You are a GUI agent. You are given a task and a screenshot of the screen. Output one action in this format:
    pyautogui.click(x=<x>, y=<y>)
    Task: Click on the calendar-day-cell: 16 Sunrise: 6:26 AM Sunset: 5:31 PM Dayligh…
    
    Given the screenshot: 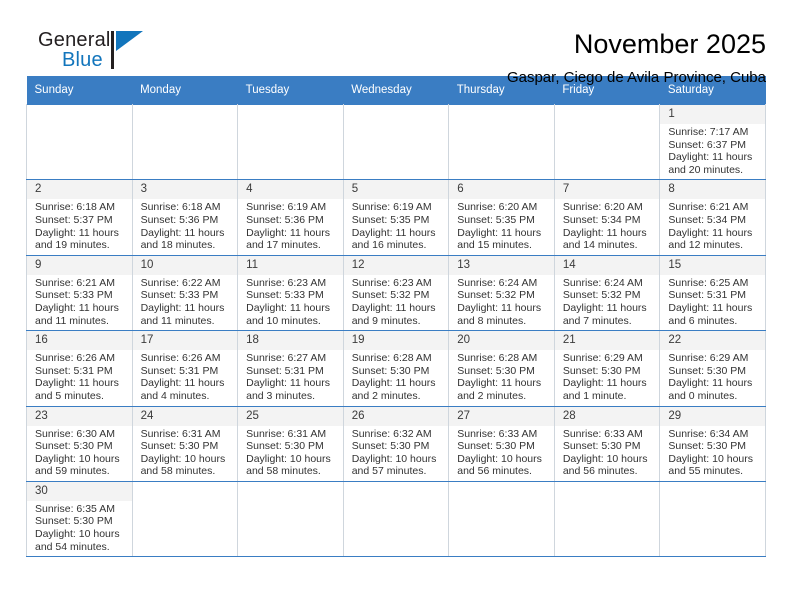 What is the action you would take?
    pyautogui.click(x=79, y=368)
    